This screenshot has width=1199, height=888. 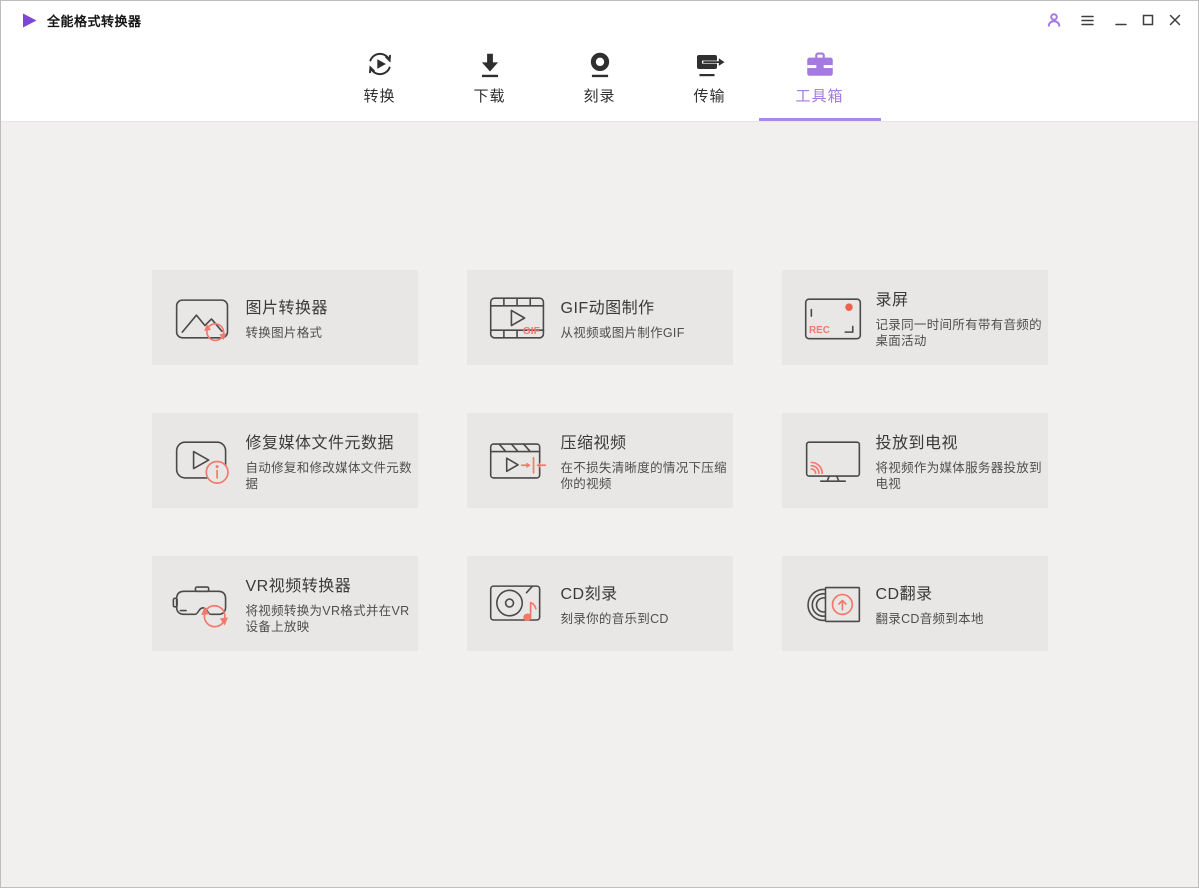 I want to click on card-description: 在不损失清晰度的情况下压缩你的视频, so click(x=643, y=476).